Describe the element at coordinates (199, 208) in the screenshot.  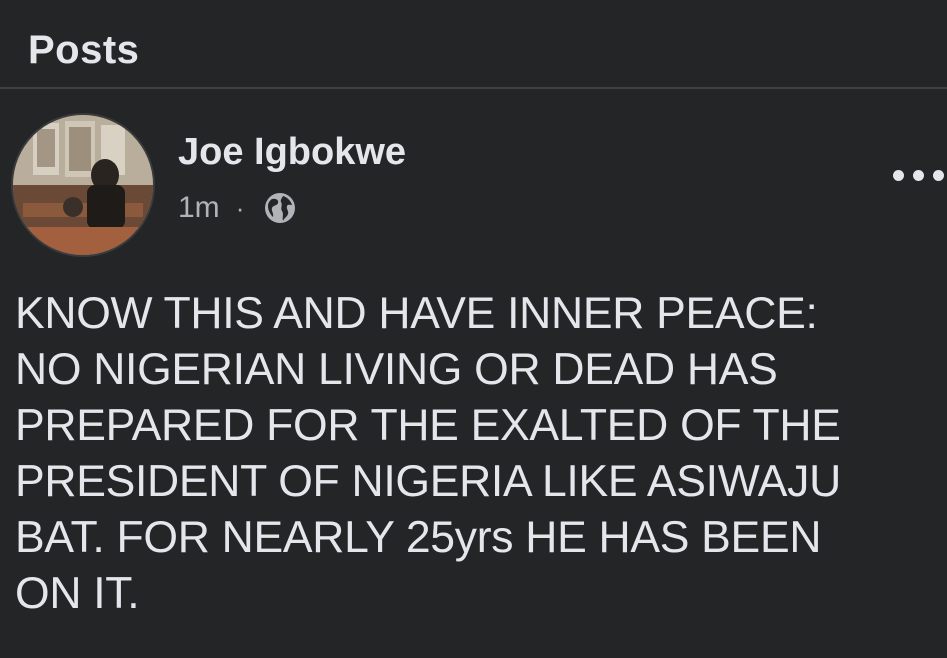
I see `post-timestamp: 1m` at that location.